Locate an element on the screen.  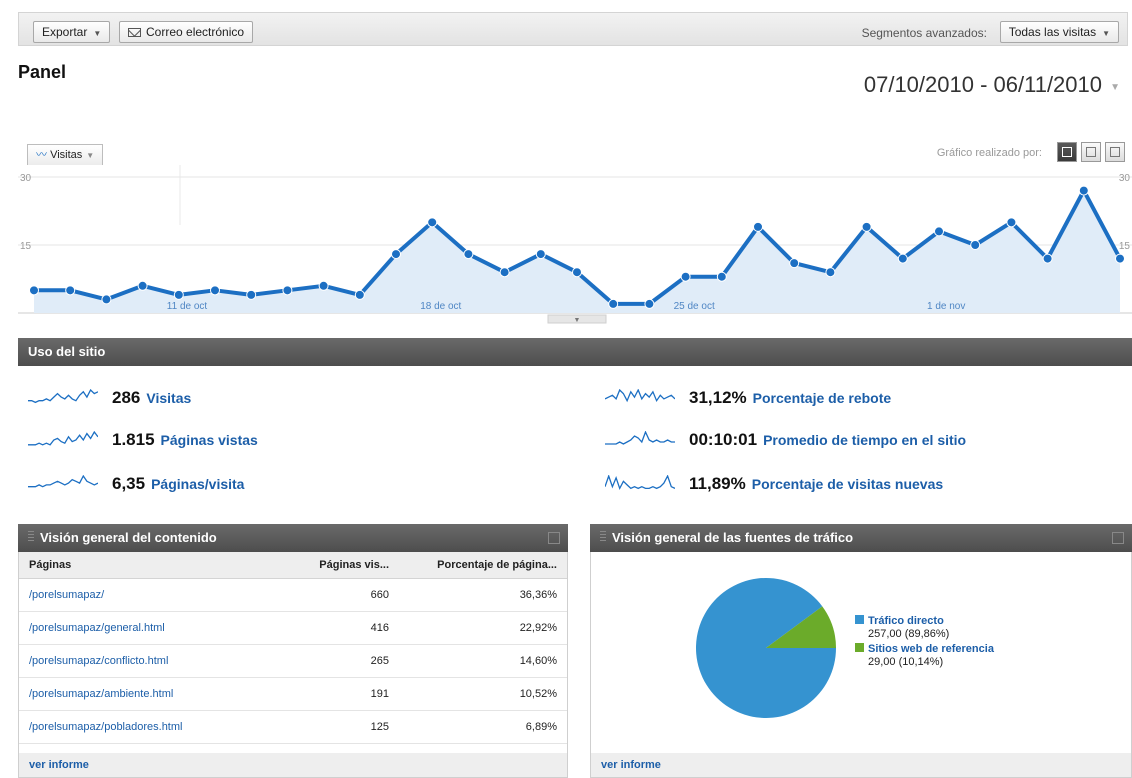
metric-link-new-visits: Porcentaje de visitas nuevas is located at coordinates (847, 484).